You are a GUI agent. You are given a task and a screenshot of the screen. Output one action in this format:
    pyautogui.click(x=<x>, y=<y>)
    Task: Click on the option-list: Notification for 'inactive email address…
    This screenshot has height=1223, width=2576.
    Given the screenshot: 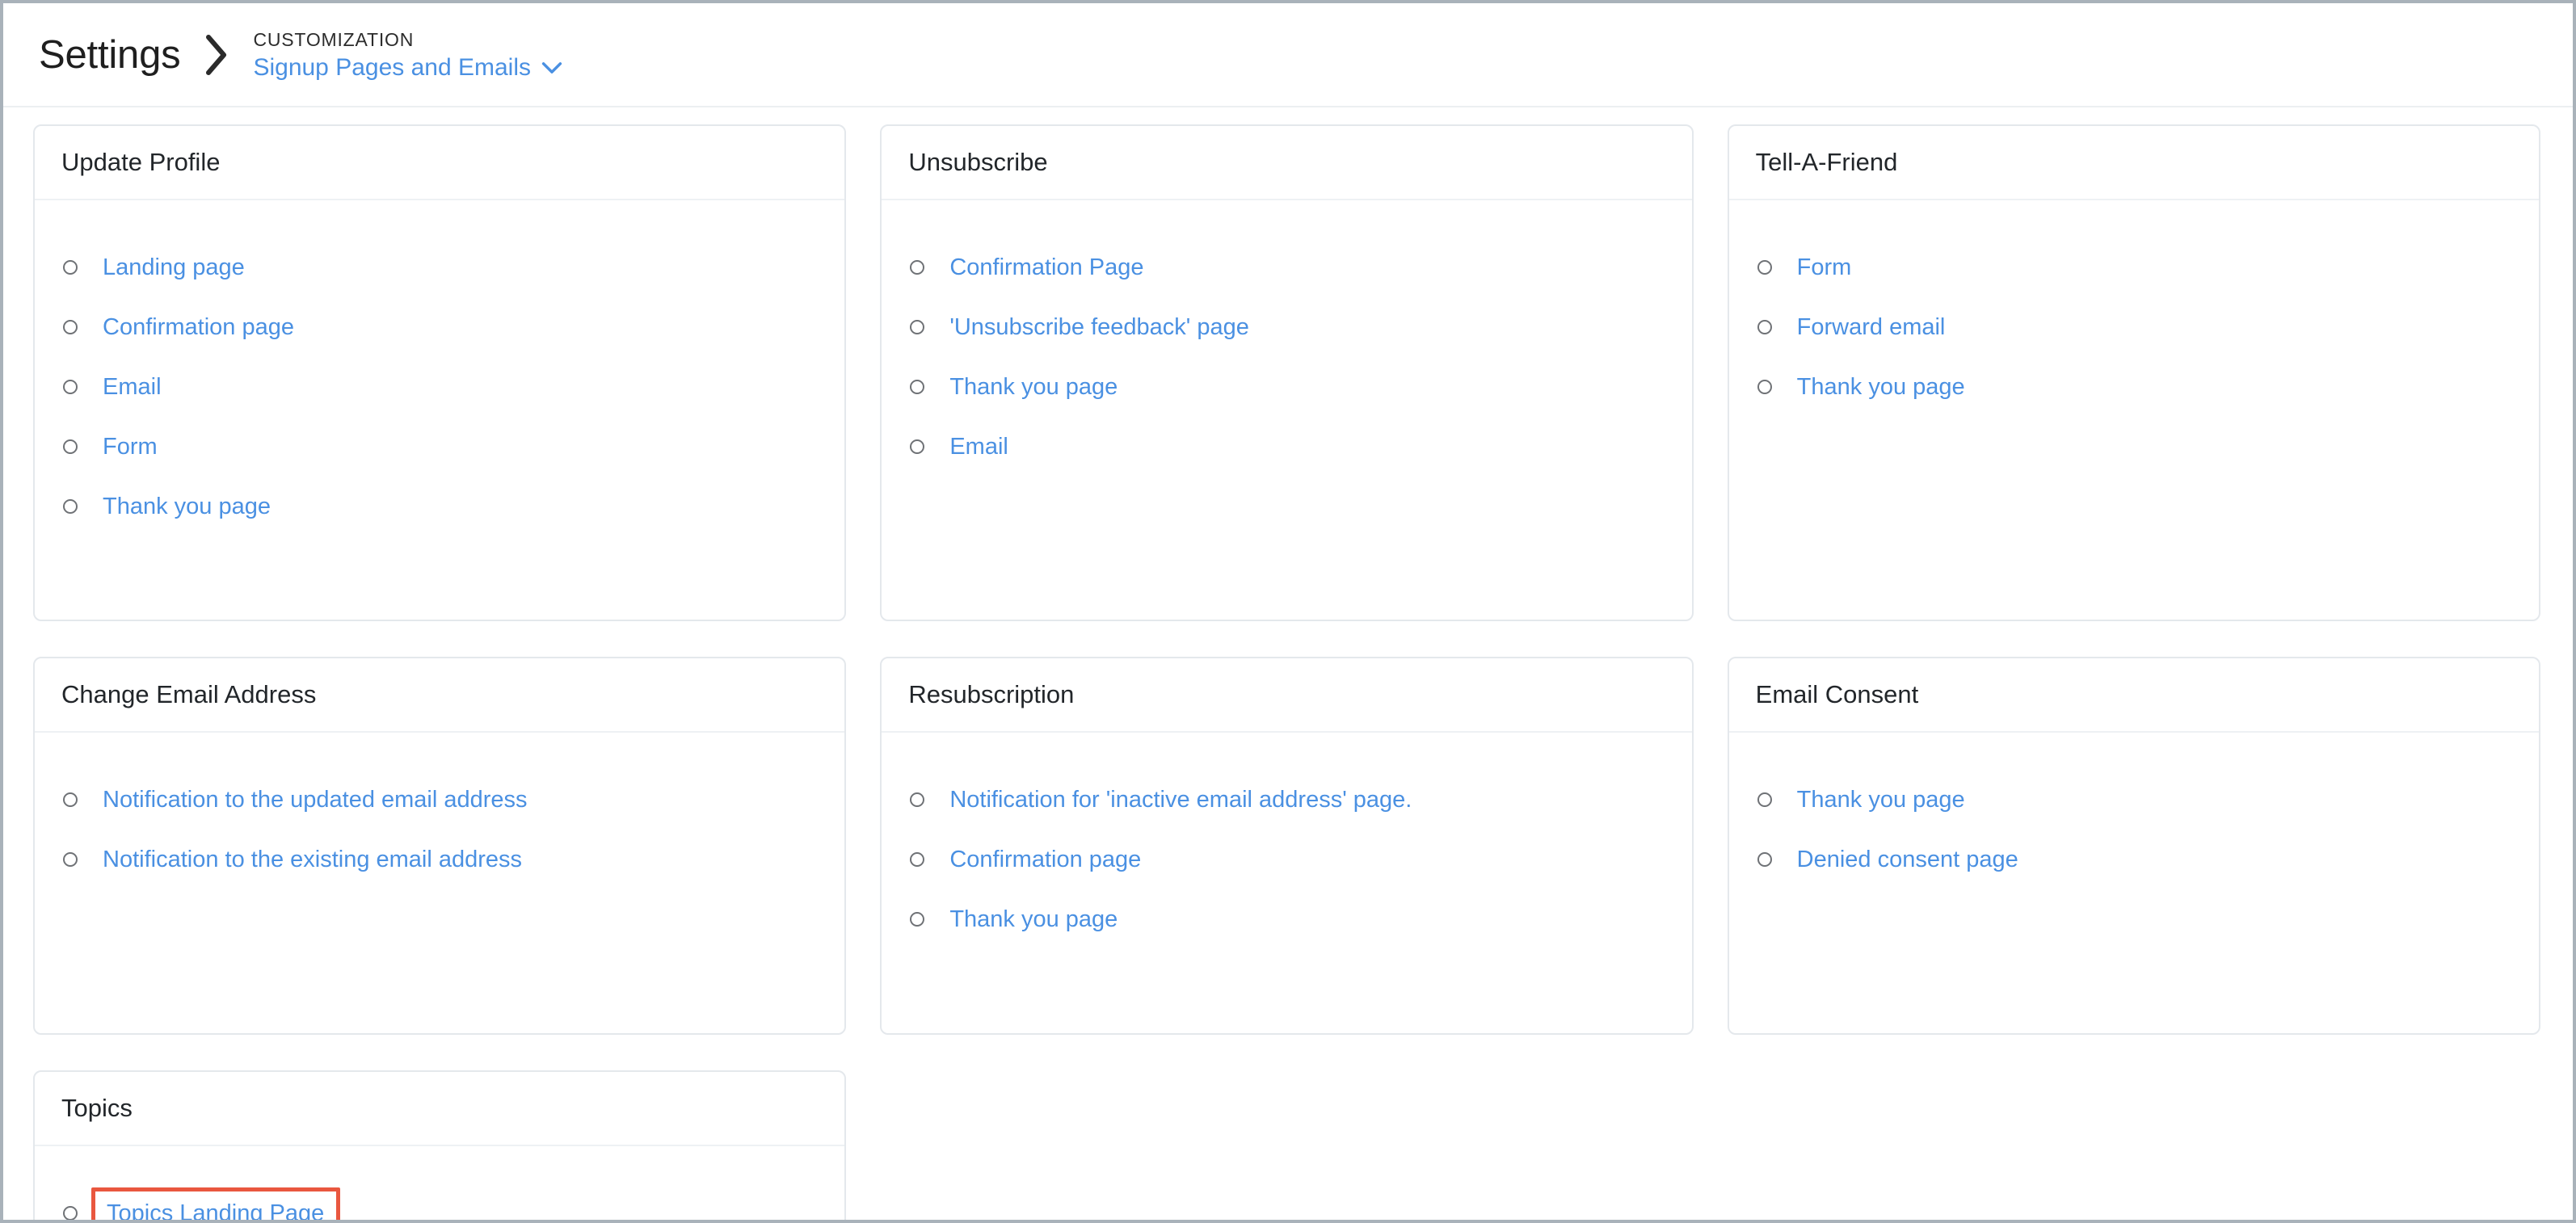 What is the action you would take?
    pyautogui.click(x=1286, y=859)
    